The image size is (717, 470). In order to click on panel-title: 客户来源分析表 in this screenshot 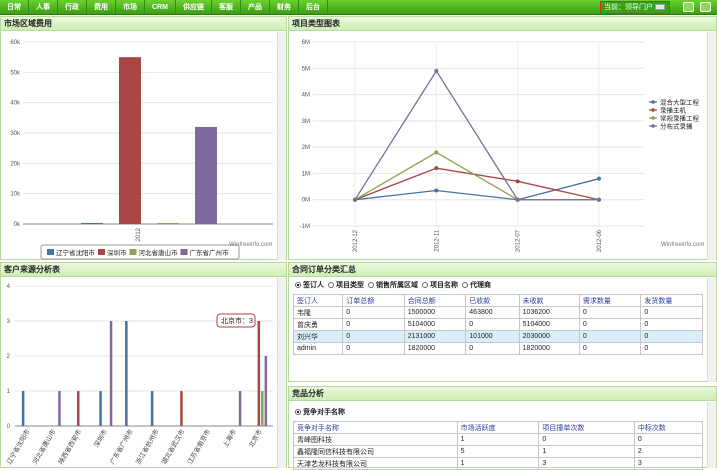, I will do `click(143, 270)`.